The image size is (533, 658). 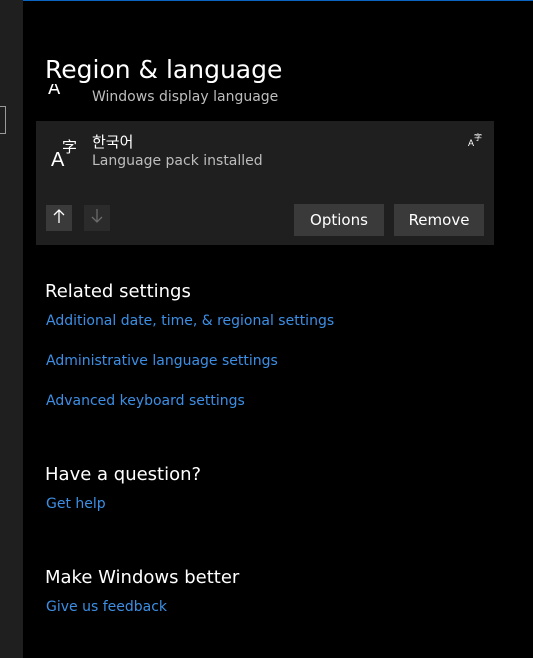 I want to click on move-up-button, so click(x=59, y=218).